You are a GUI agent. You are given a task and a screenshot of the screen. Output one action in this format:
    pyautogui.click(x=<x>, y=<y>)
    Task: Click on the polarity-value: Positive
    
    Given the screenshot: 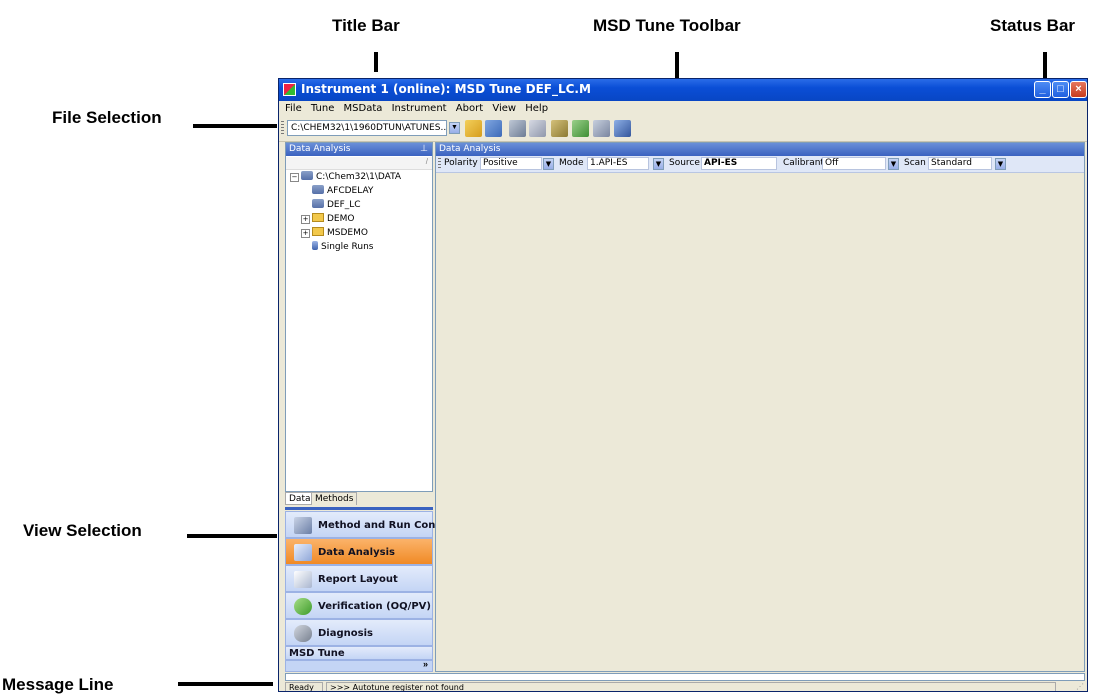 What is the action you would take?
    pyautogui.click(x=511, y=163)
    